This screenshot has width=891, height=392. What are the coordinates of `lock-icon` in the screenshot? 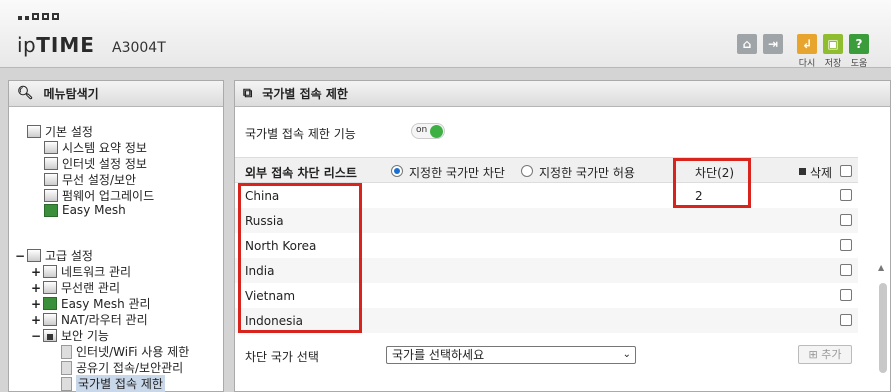 It's located at (50, 335).